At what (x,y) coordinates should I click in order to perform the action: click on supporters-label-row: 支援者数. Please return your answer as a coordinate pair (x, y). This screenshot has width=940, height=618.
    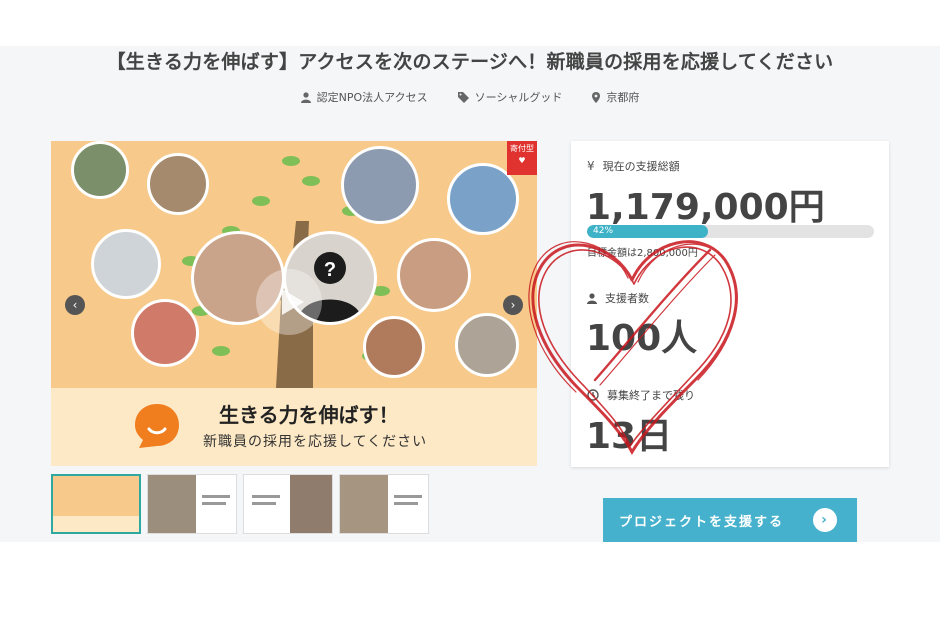
    Looking at the image, I should click on (618, 298).